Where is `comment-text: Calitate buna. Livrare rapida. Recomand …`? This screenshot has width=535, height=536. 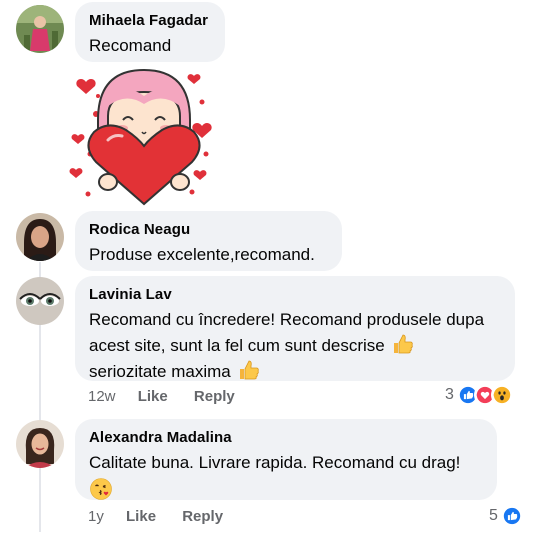
comment-text: Calitate buna. Livrare rapida. Recomand … is located at coordinates (275, 462).